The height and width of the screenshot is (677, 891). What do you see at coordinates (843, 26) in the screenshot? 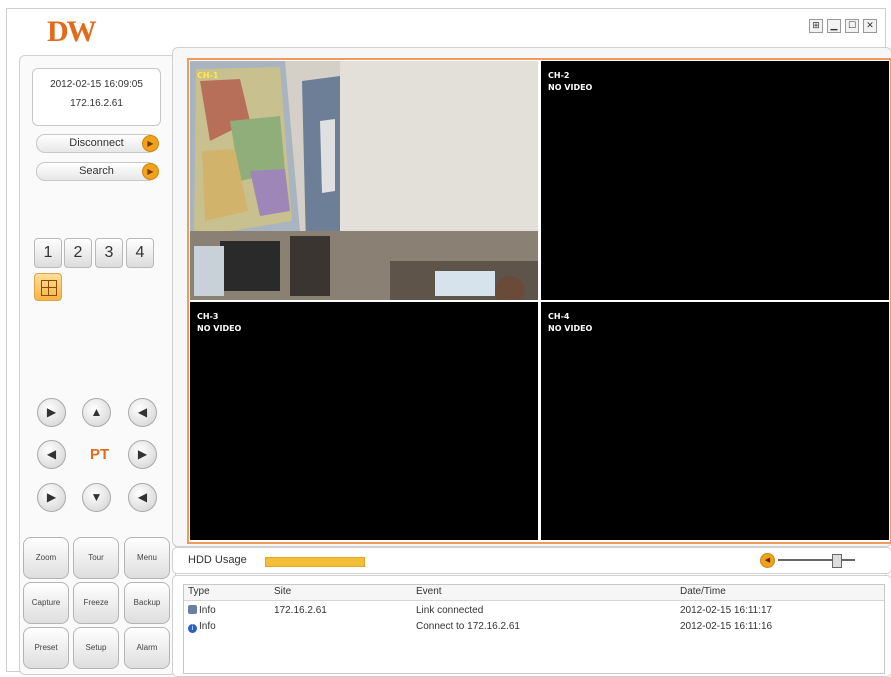
I see `window-controls: ⊞ ▁ ☐ ✕` at bounding box center [843, 26].